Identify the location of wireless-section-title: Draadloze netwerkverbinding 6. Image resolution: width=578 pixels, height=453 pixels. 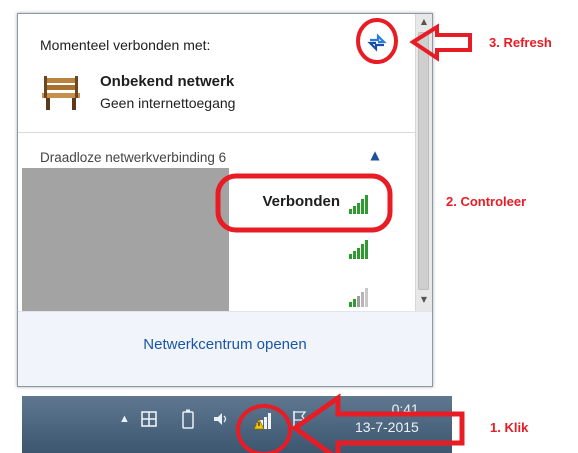
(133, 157).